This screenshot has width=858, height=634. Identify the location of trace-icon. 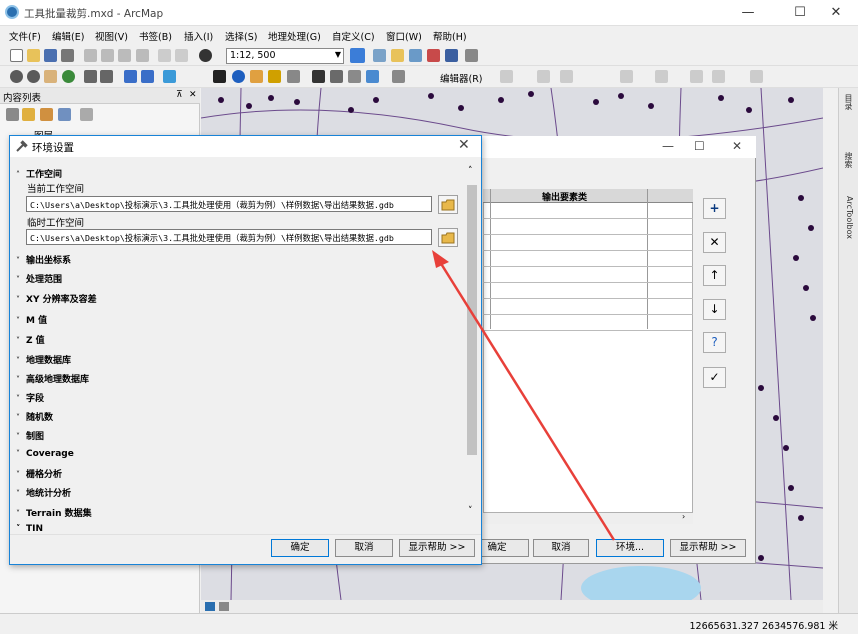
(566, 76).